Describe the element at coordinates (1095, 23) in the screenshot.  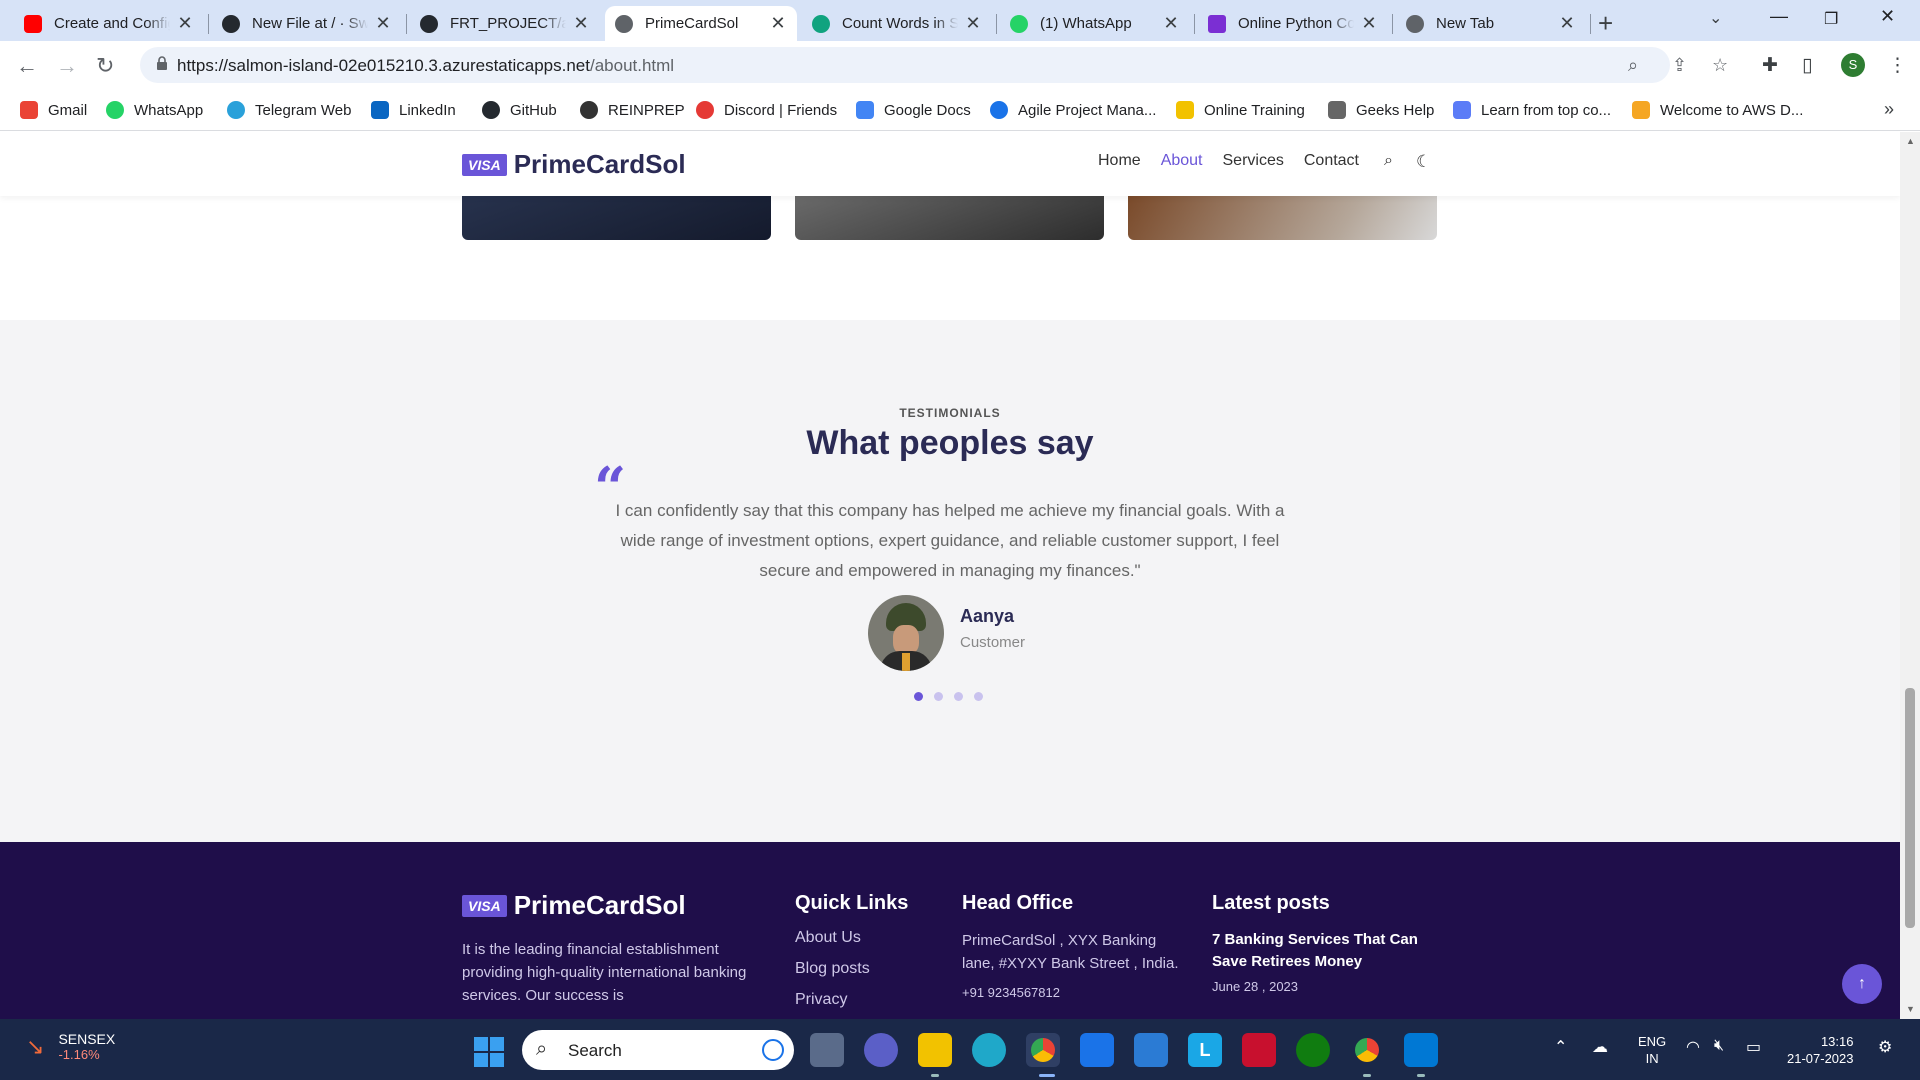
I see `tab-whatsapp: (1) WhatsApp ✕` at that location.